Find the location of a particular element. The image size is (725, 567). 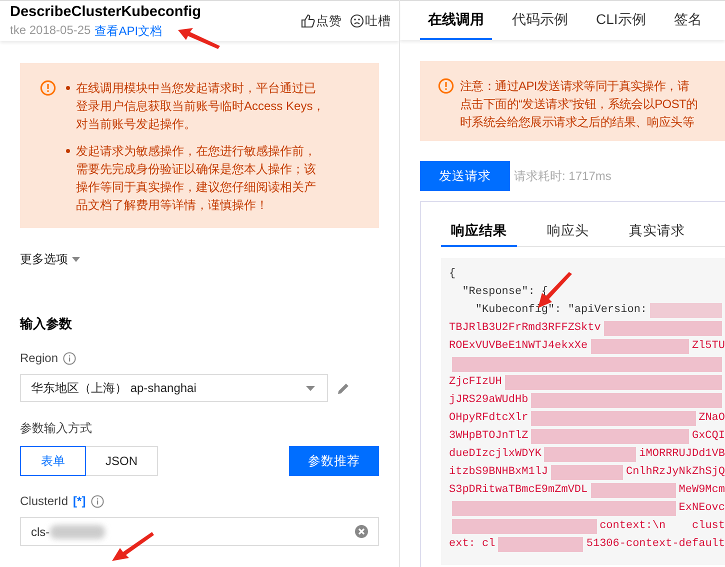

more-options-toggle: 更多选项 is located at coordinates (50, 259).